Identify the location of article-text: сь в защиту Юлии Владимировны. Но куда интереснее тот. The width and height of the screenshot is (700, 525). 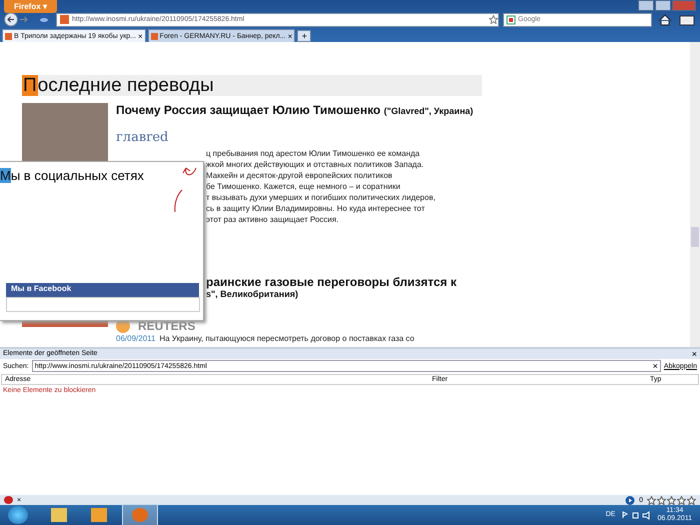
(316, 208).